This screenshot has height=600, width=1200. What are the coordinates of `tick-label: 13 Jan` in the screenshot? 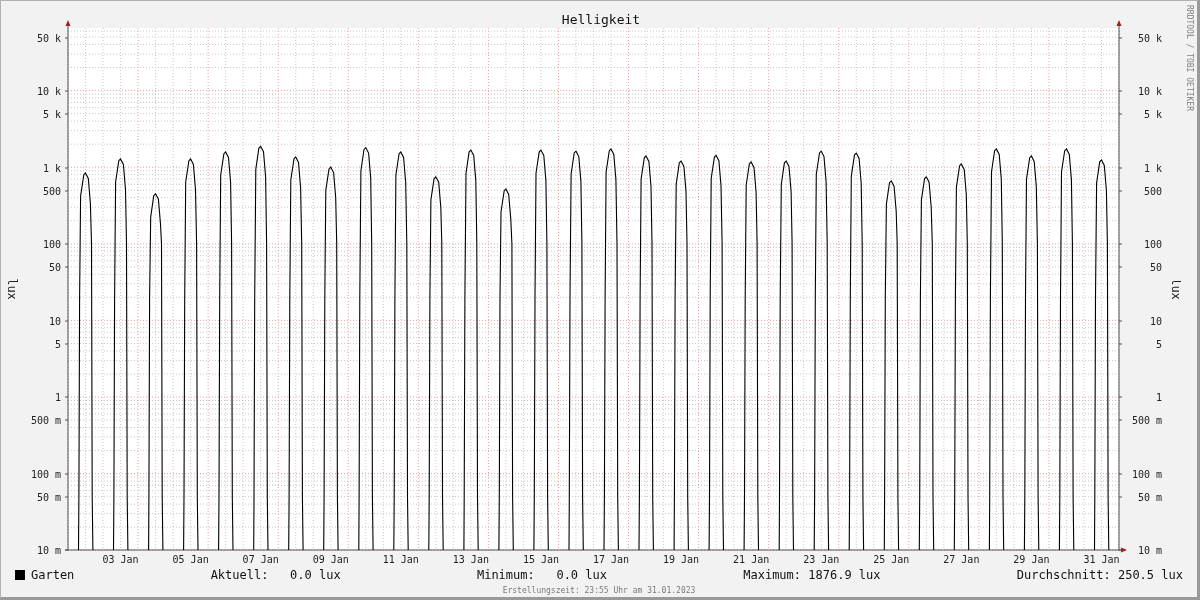 It's located at (470, 559).